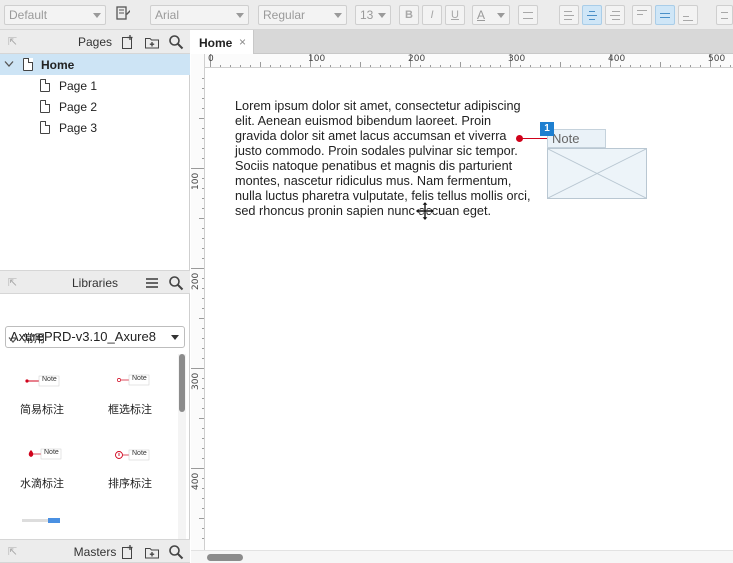 This screenshot has width=733, height=563. Describe the element at coordinates (373, 15) in the screenshot. I see `font-size-dropdown: 13` at that location.